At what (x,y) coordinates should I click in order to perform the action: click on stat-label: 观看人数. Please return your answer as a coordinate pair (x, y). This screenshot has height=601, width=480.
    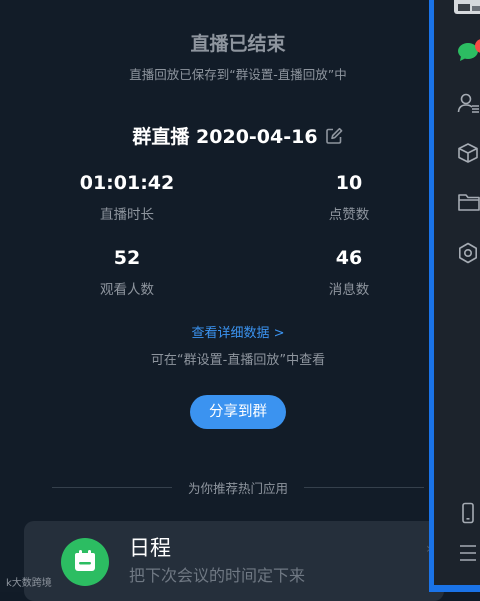
    Looking at the image, I should click on (127, 290).